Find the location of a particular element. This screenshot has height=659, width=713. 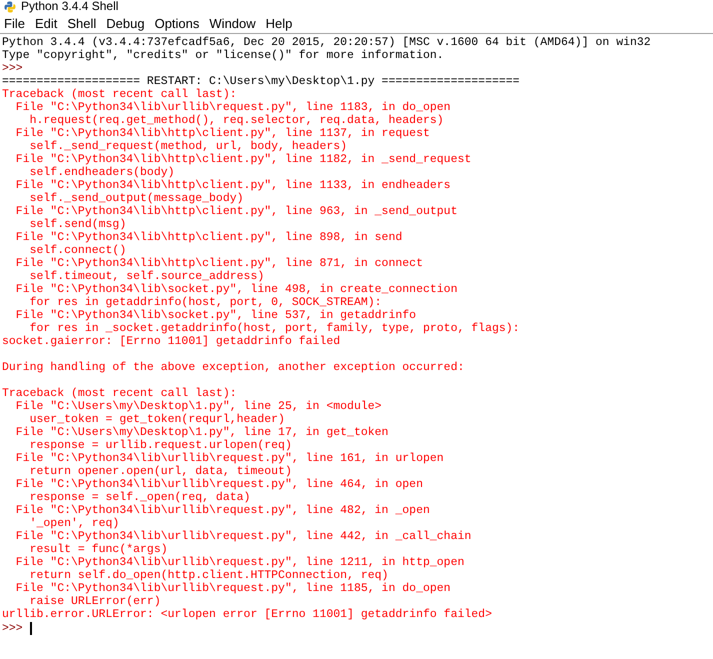

error-line: urllib.error.URLError: <urlopen error [Errno 11001] getaddrinfo failed> is located at coordinates (247, 614).